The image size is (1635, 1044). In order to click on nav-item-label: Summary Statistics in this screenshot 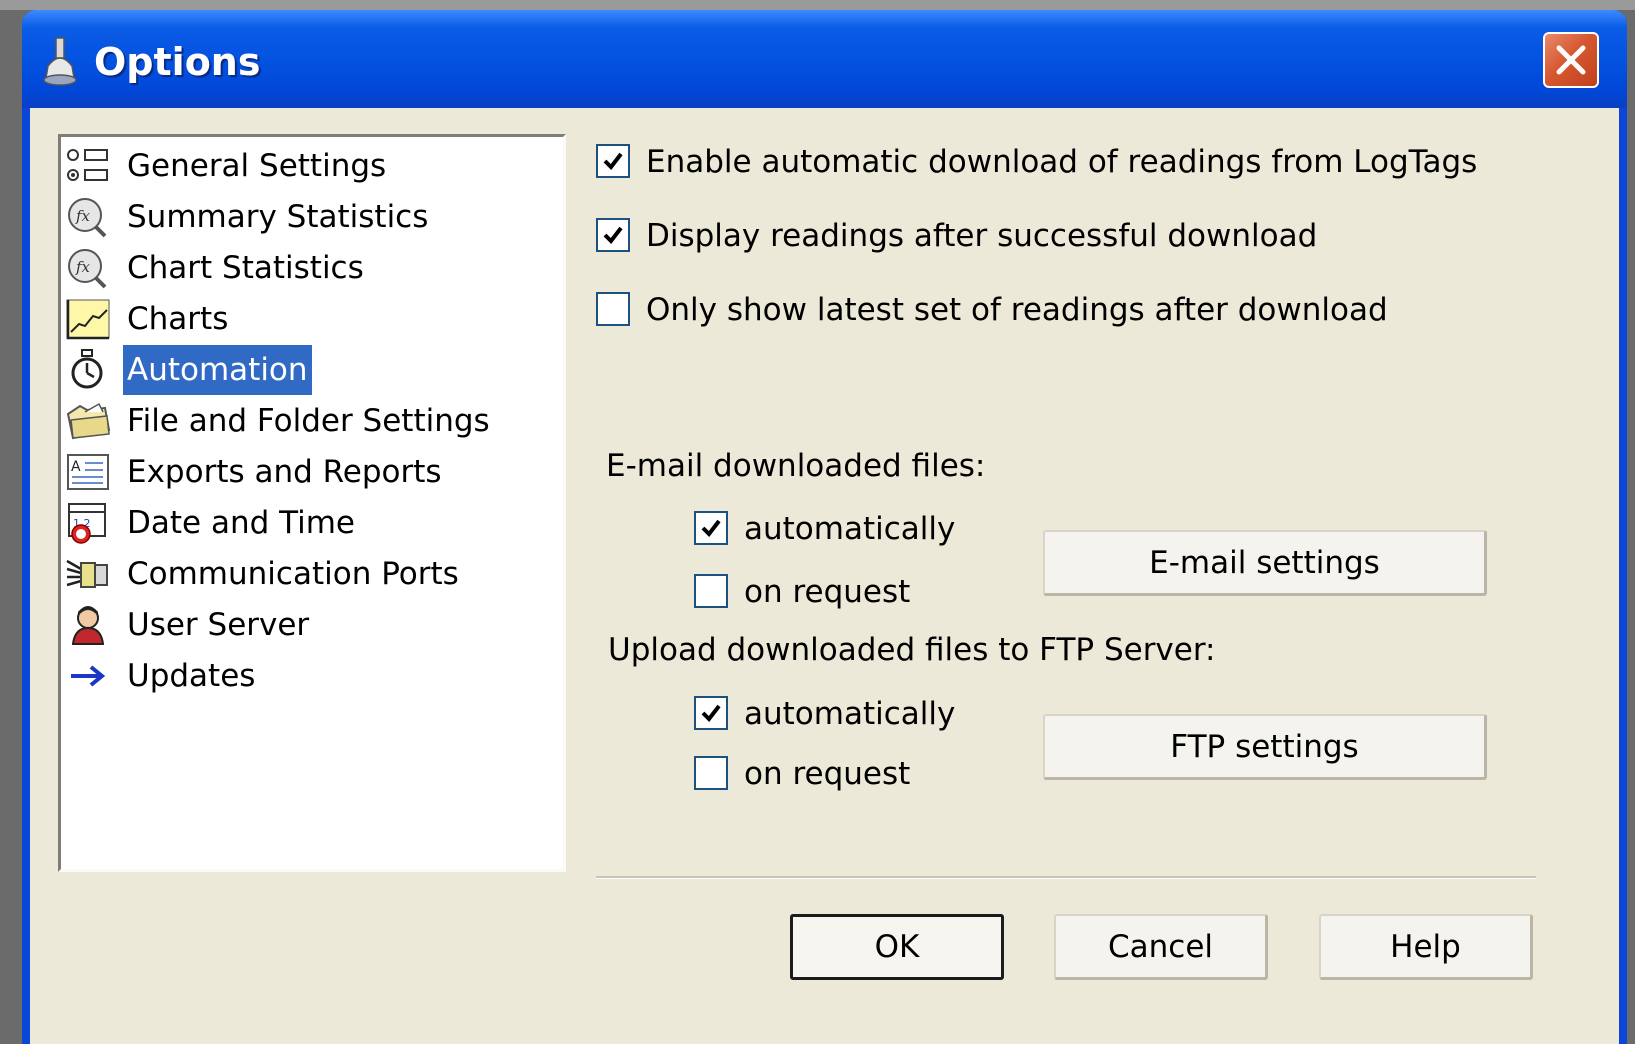, I will do `click(278, 217)`.